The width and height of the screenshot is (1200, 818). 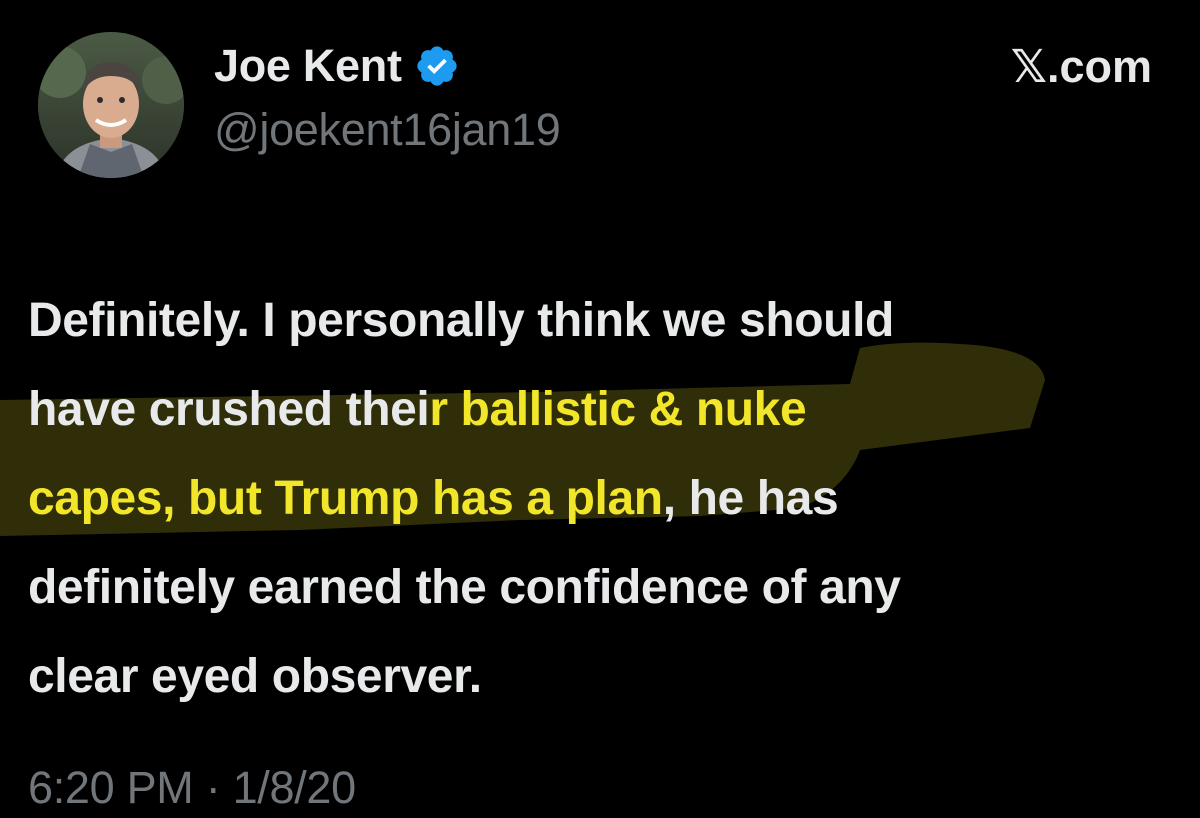 What do you see at coordinates (308, 66) in the screenshot?
I see `display-name: Joe Kent` at bounding box center [308, 66].